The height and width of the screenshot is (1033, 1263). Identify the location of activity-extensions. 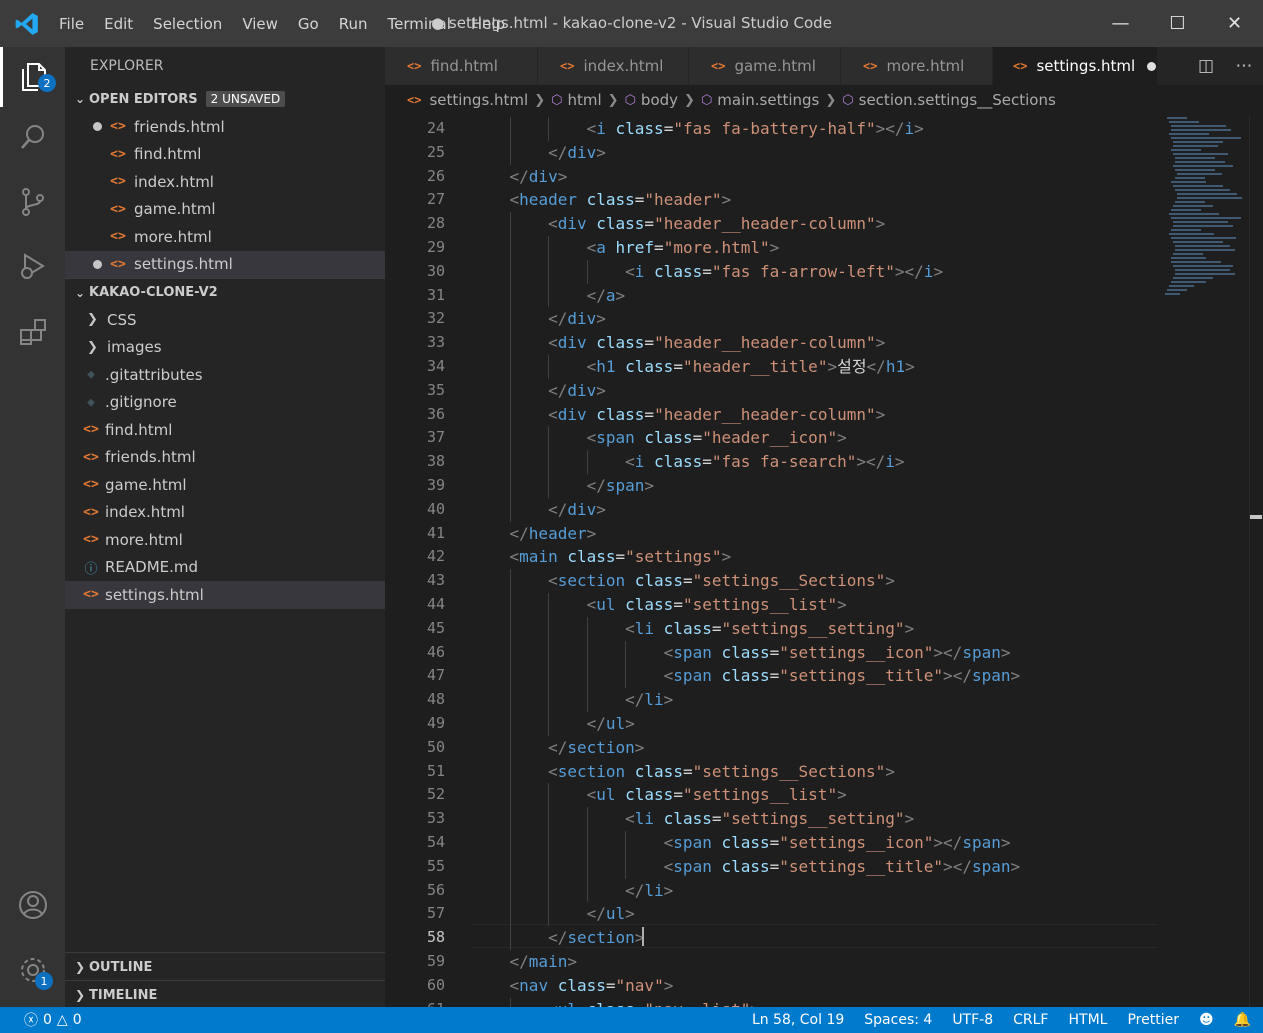
(32, 332).